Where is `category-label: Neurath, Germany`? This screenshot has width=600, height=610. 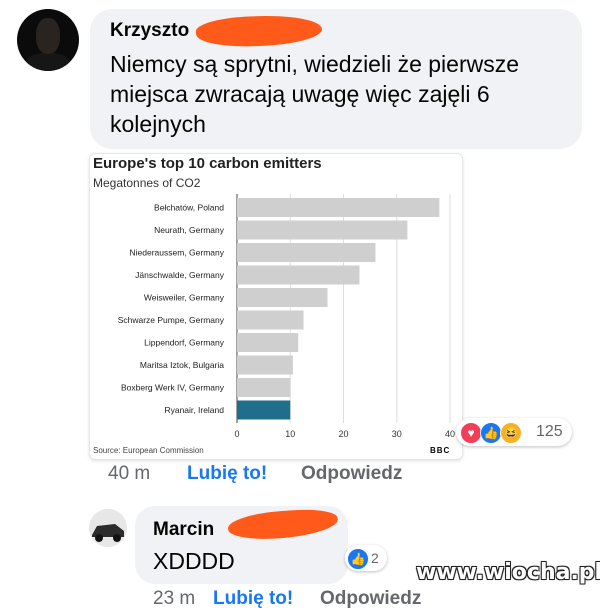 category-label: Neurath, Germany is located at coordinates (189, 230).